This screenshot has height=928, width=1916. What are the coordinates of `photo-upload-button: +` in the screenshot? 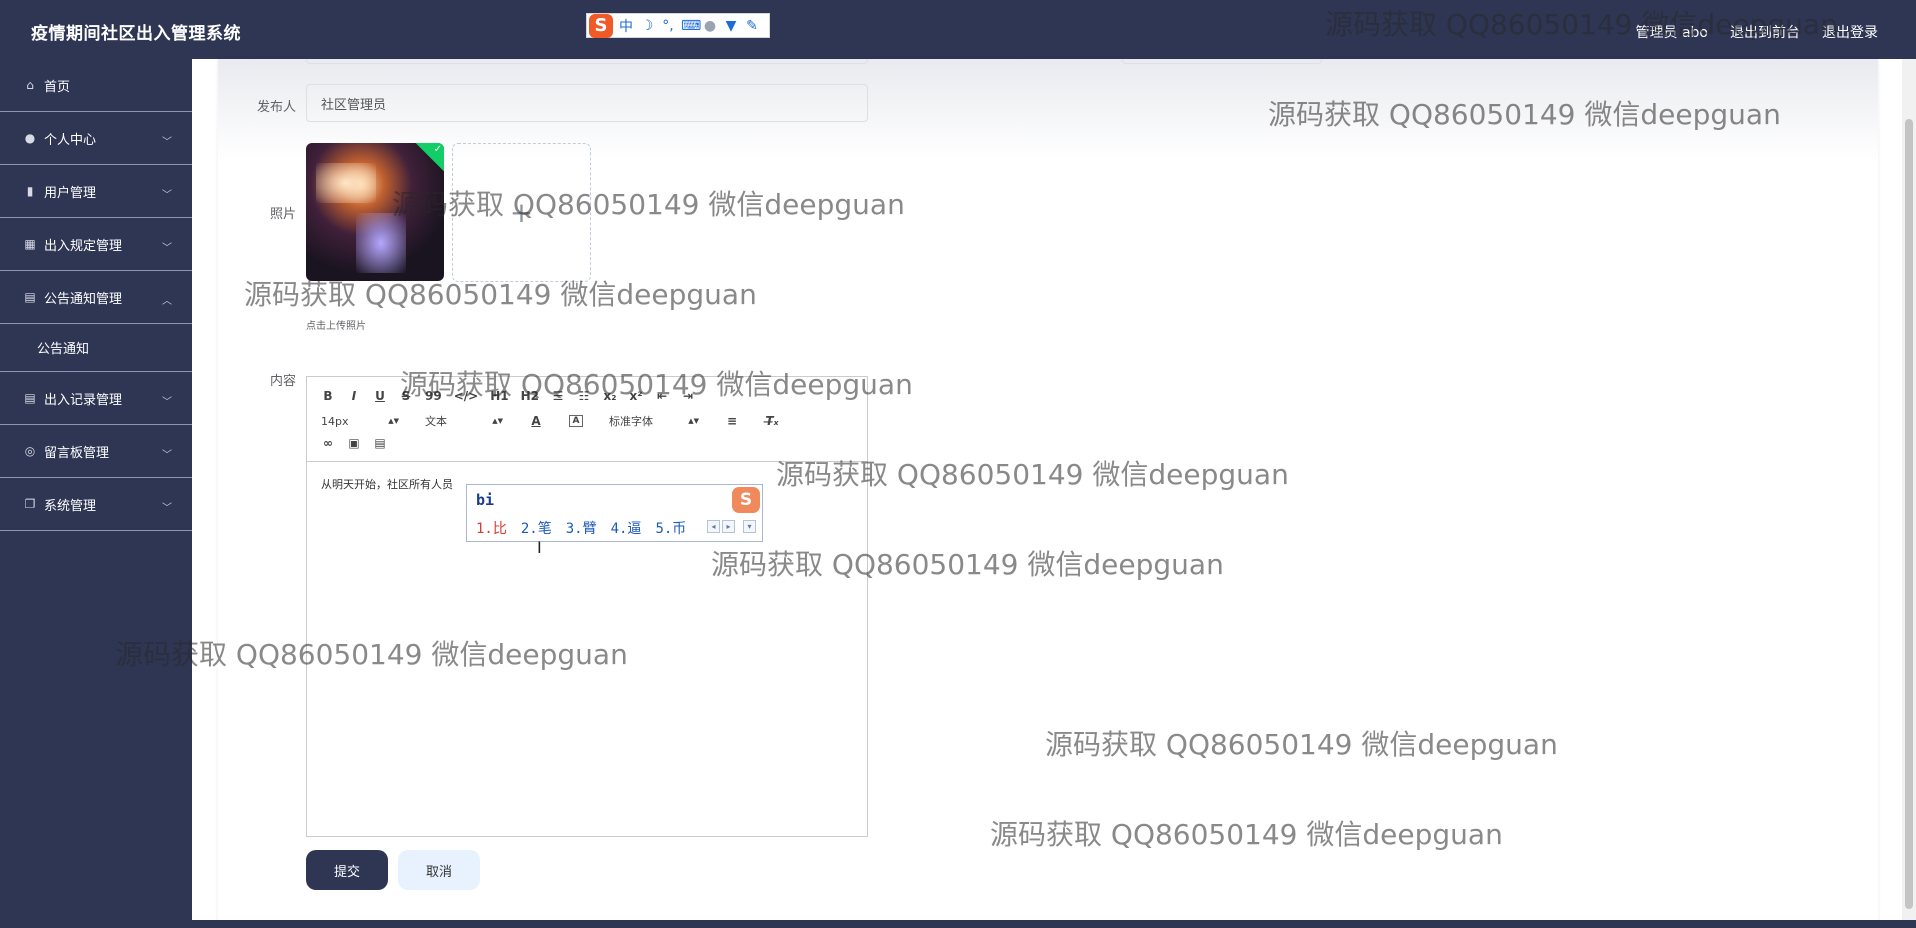 It's located at (521, 212).